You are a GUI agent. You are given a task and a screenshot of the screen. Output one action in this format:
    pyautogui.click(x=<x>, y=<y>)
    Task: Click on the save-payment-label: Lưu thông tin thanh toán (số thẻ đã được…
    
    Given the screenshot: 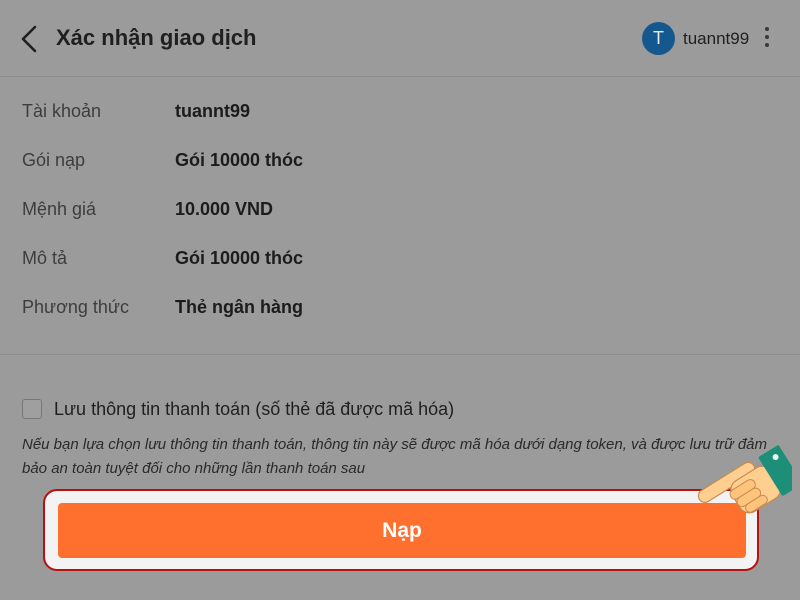 What is the action you would take?
    pyautogui.click(x=254, y=408)
    